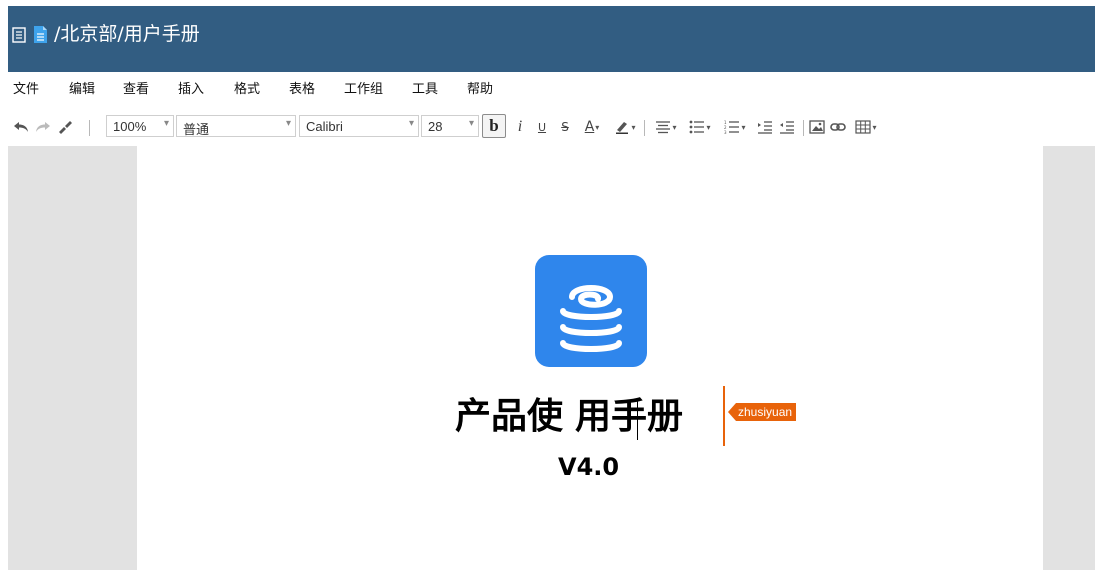  Describe the element at coordinates (140, 126) in the screenshot. I see `zoom-select: 100% ▾` at that location.